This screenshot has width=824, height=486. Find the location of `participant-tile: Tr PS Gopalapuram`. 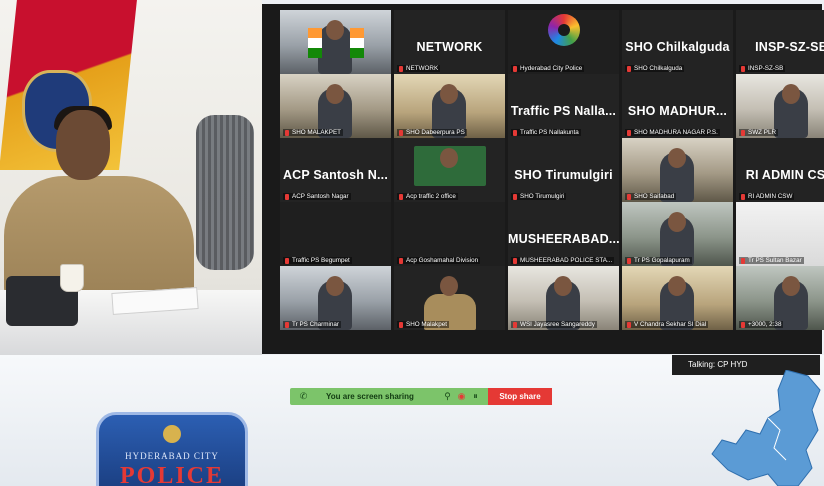

participant-tile: Tr PS Gopalapuram is located at coordinates (677, 234).